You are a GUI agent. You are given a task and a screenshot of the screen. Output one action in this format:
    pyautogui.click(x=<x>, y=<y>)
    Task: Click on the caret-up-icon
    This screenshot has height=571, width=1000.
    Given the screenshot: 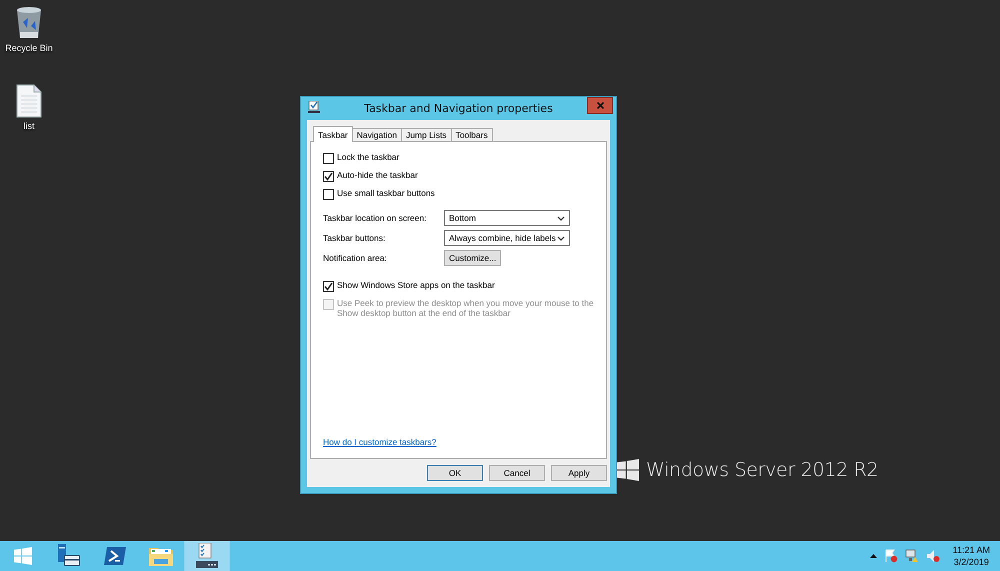 What is the action you would take?
    pyautogui.click(x=873, y=556)
    